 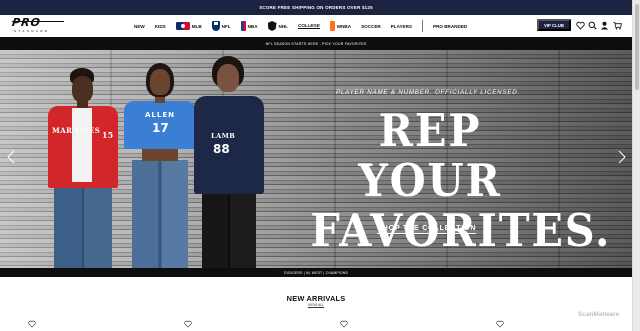 I want to click on scrollbar-thumb, so click(x=637, y=47).